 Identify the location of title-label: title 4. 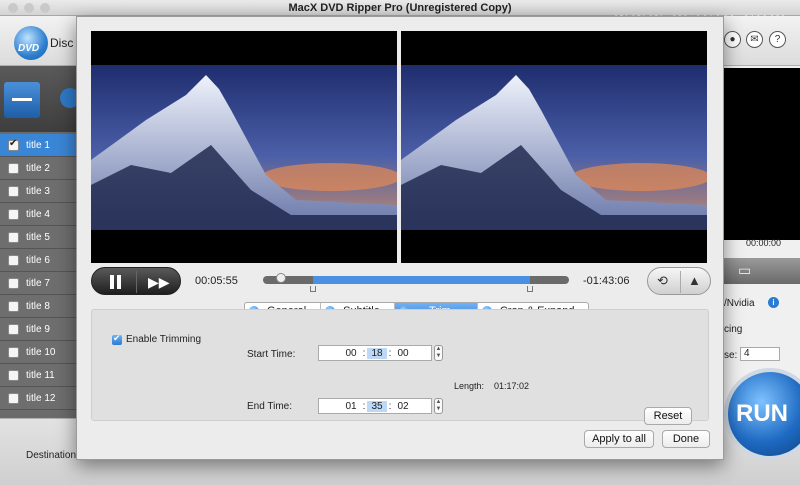
(38, 214).